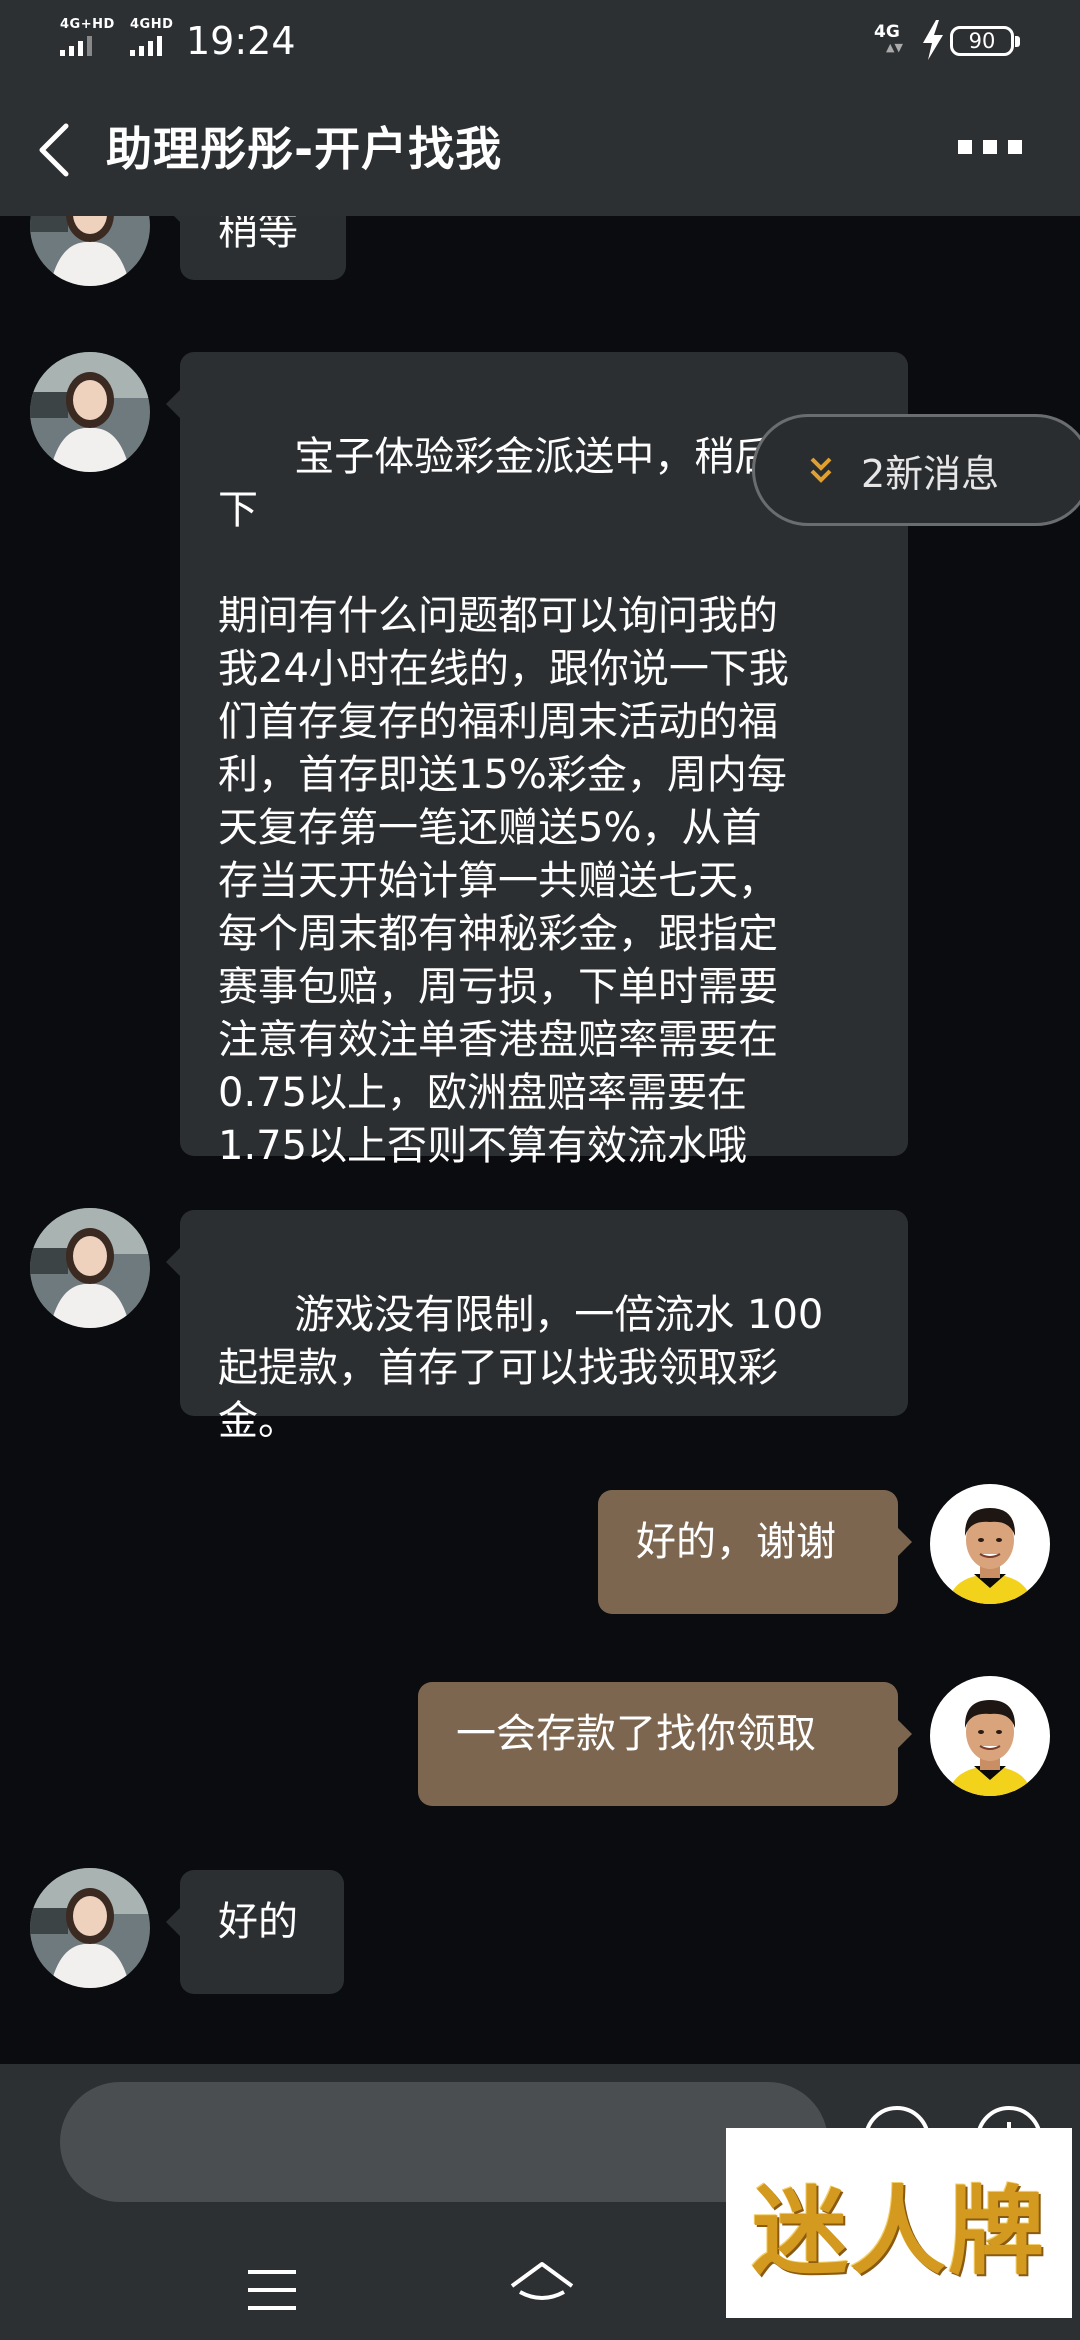  I want to click on message-text: 一会存款了找你领取, so click(636, 1734).